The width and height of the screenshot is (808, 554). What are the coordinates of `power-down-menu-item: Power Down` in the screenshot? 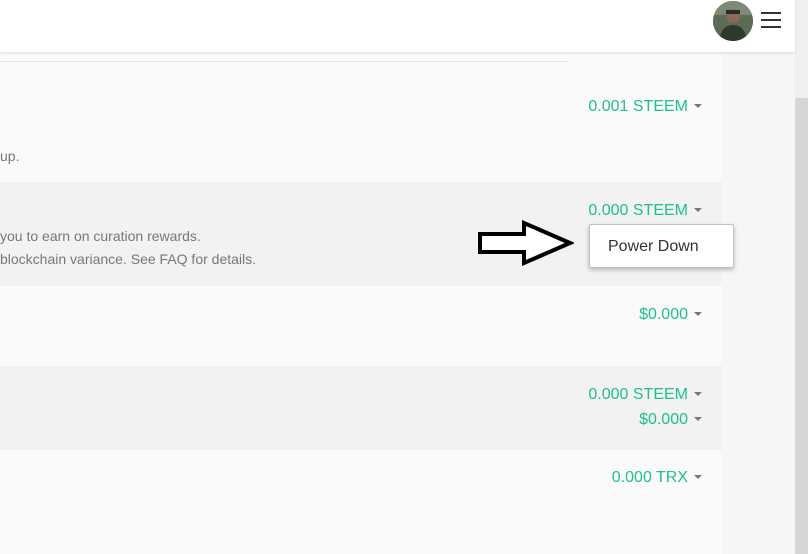 It's located at (653, 247).